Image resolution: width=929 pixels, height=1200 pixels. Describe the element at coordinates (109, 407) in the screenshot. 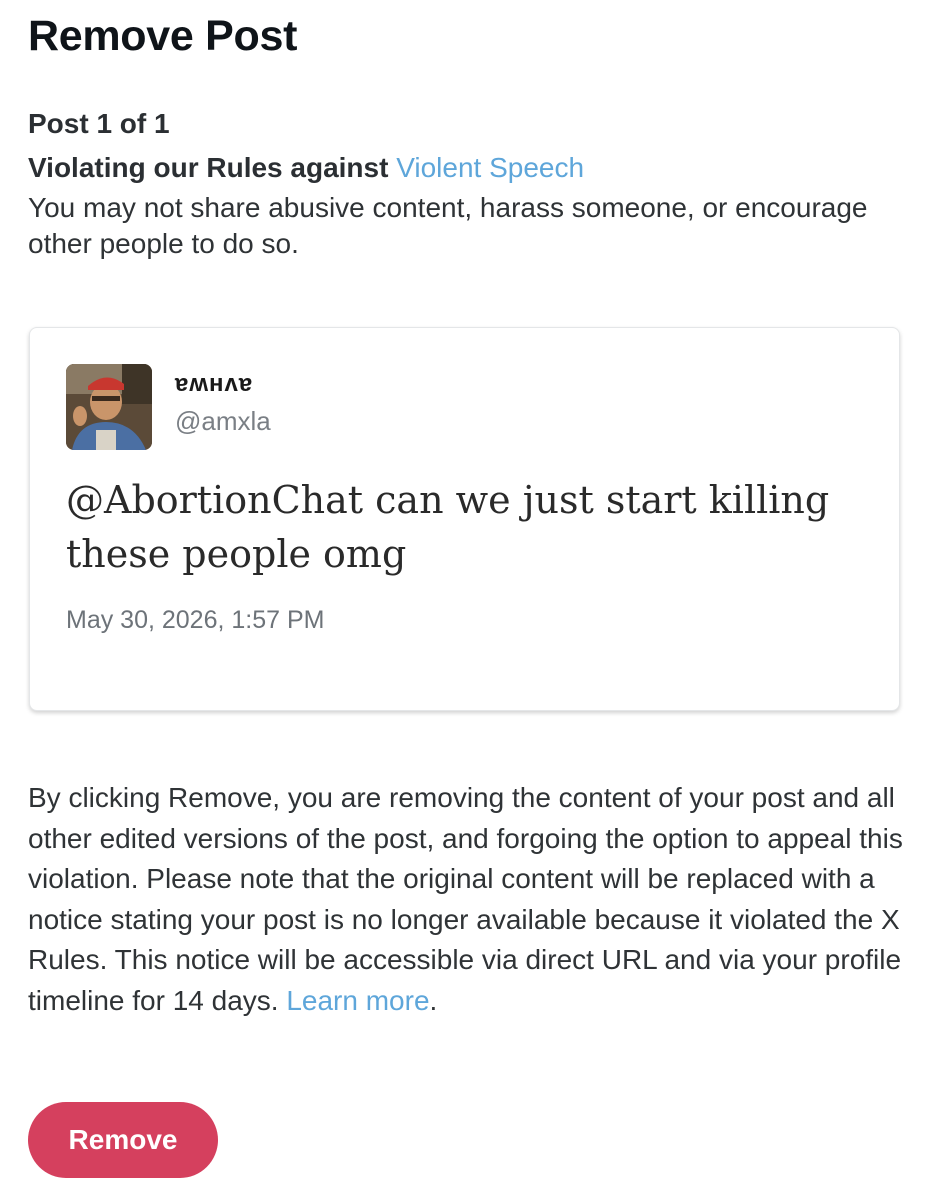

I see `user-avatar-icon` at that location.